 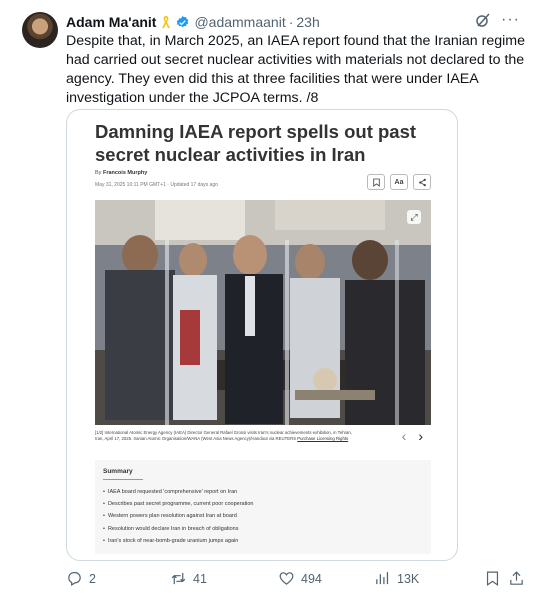 I want to click on views-count: 13K, so click(x=408, y=578).